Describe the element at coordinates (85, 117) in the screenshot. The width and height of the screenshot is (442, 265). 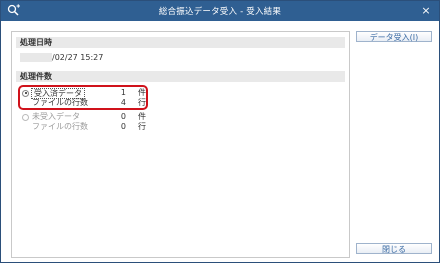
I see `not-imported-data-row: 未受入データ 0 件` at that location.